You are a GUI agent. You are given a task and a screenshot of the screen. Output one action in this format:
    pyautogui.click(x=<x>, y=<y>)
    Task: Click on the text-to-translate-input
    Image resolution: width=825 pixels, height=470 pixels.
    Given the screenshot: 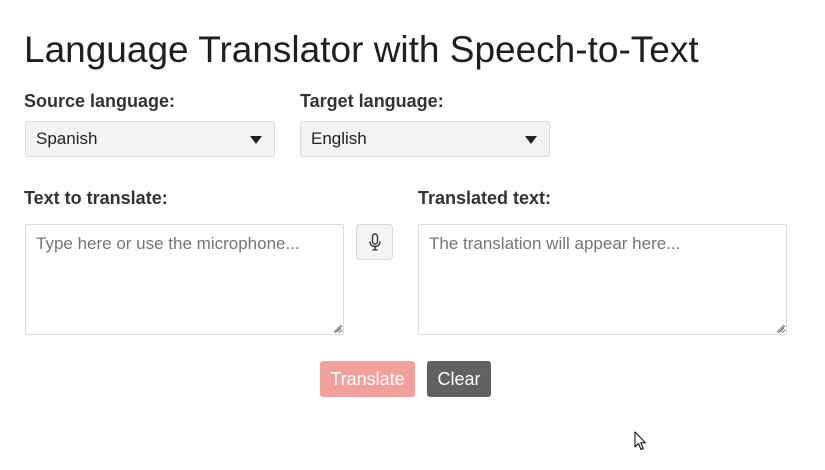 What is the action you would take?
    pyautogui.click(x=184, y=279)
    